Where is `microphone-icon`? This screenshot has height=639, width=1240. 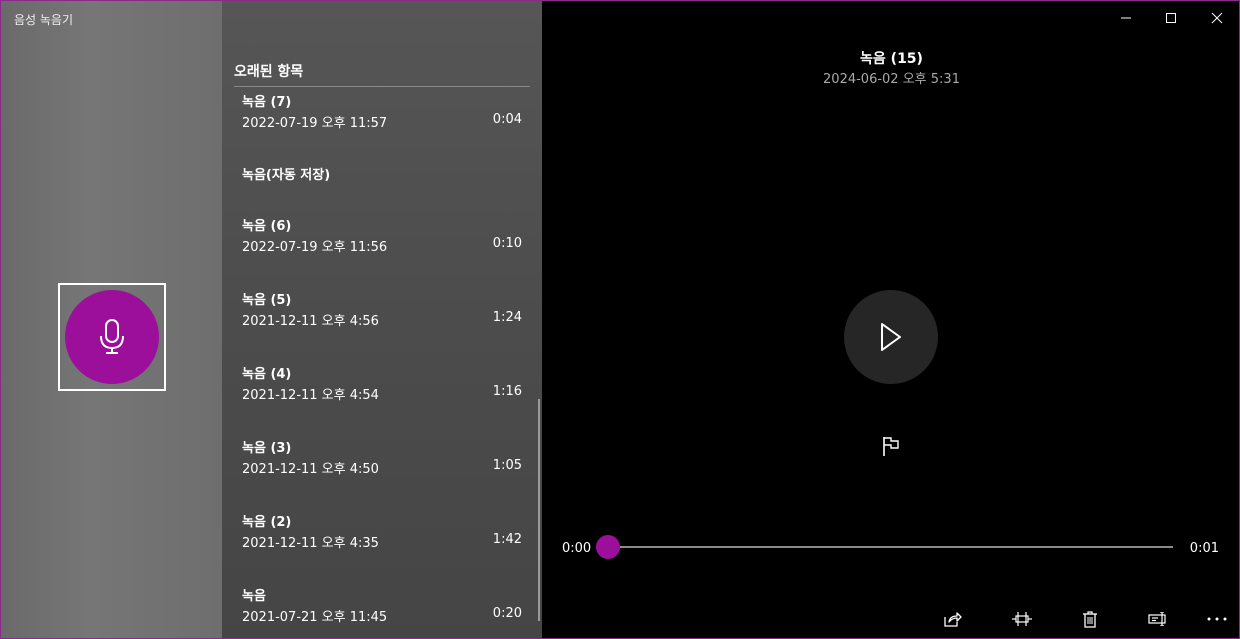 microphone-icon is located at coordinates (112, 336).